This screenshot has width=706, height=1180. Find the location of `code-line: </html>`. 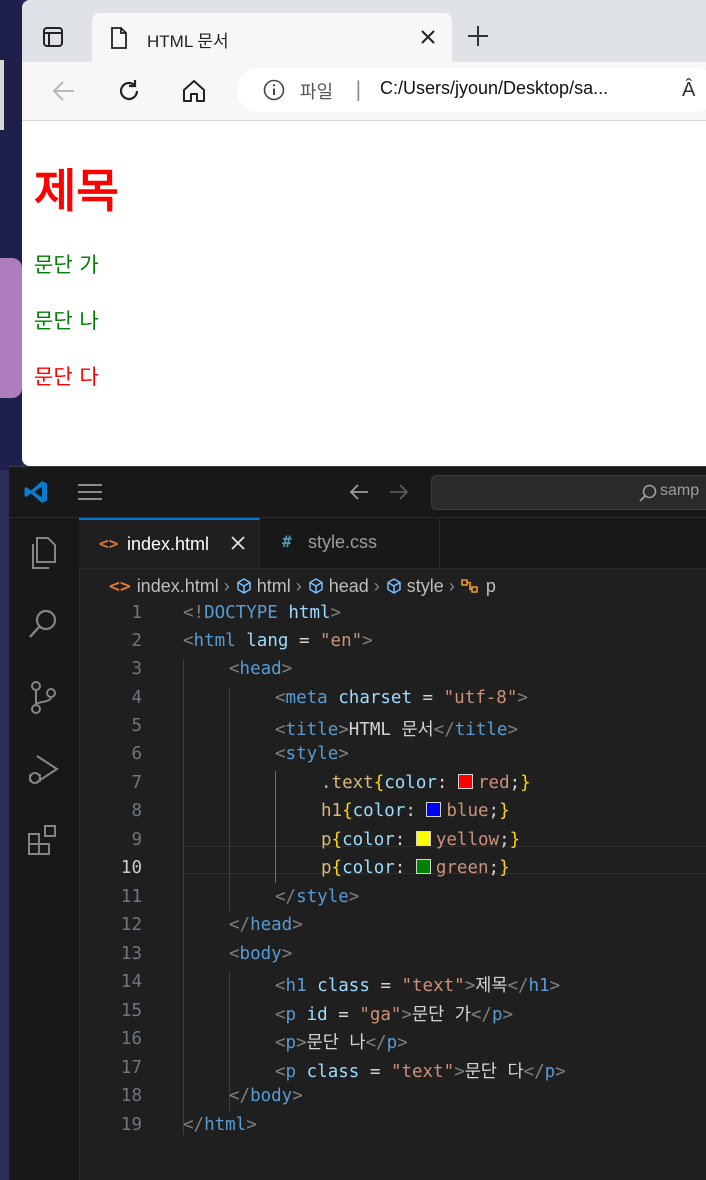

code-line: </html> is located at coordinates (220, 1125).